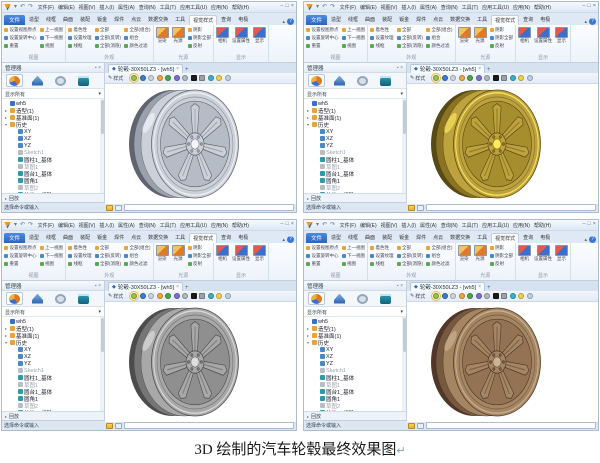  What do you see at coordinates (20, 264) in the screenshot?
I see `ribbon-button: 重置` at bounding box center [20, 264].